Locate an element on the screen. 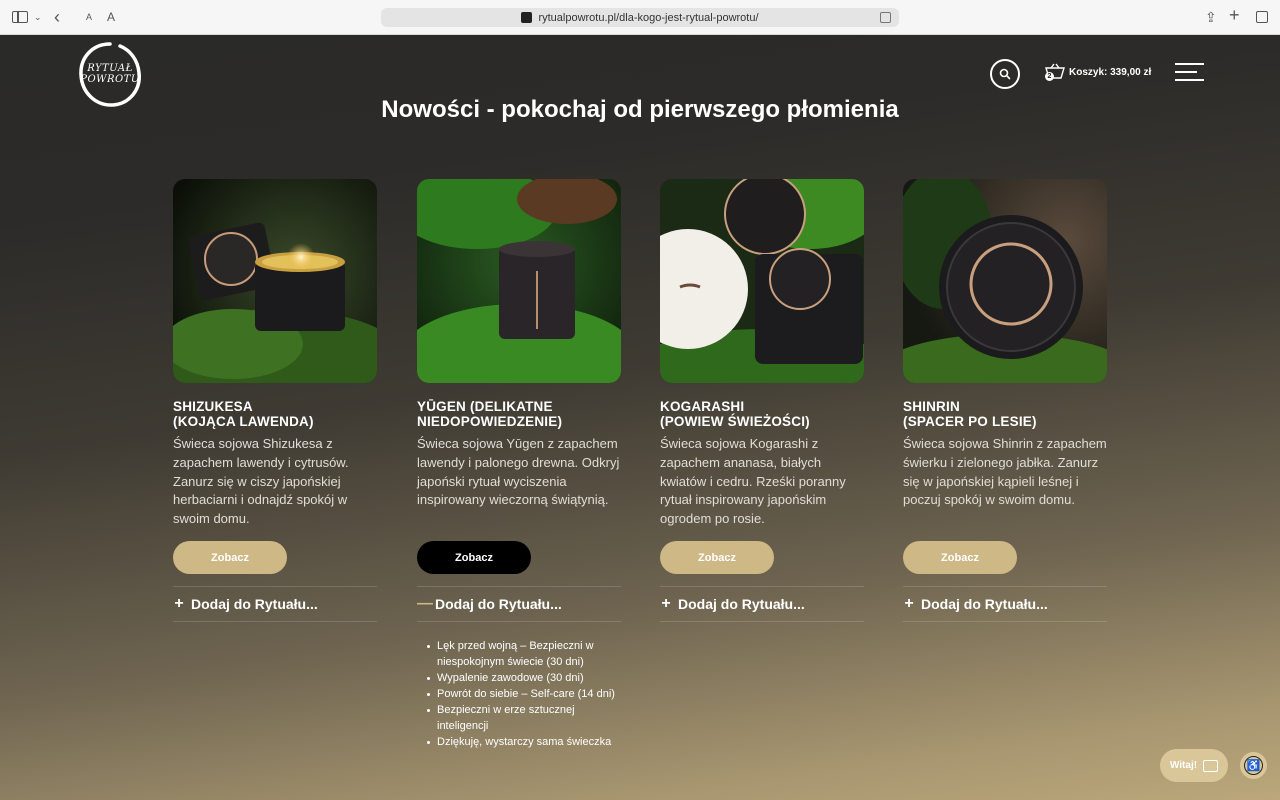 This screenshot has height=800, width=1280. logo-line-1: RYTUAŁ is located at coordinates (110, 68).